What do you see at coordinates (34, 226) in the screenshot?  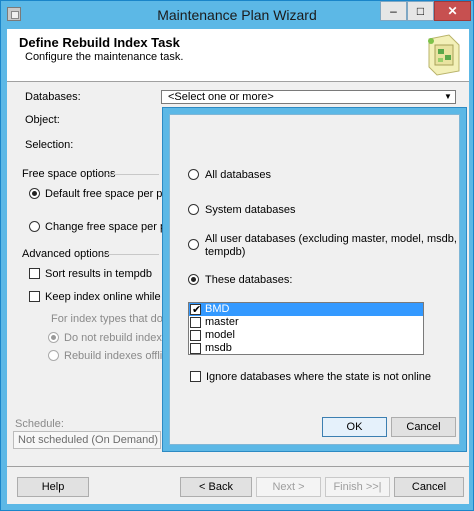 I see `change-free-space-radio` at bounding box center [34, 226].